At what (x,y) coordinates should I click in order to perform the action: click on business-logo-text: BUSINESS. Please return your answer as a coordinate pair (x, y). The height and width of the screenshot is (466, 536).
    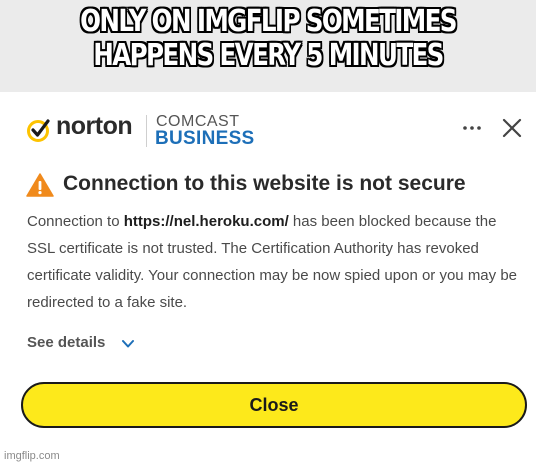
    Looking at the image, I should click on (205, 138).